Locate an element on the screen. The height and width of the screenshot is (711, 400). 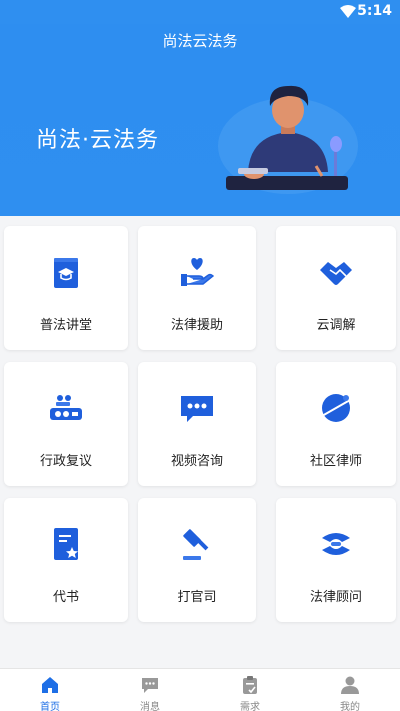
tab-label: 我的 is located at coordinates (350, 706).